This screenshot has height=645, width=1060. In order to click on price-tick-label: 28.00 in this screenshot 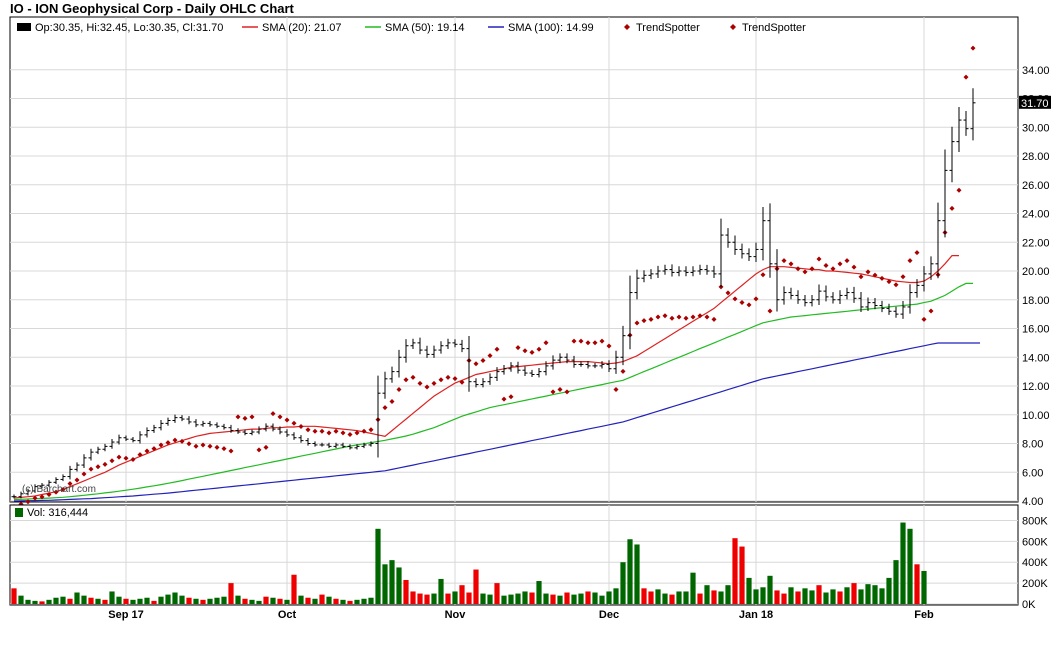, I will do `click(1036, 157)`.